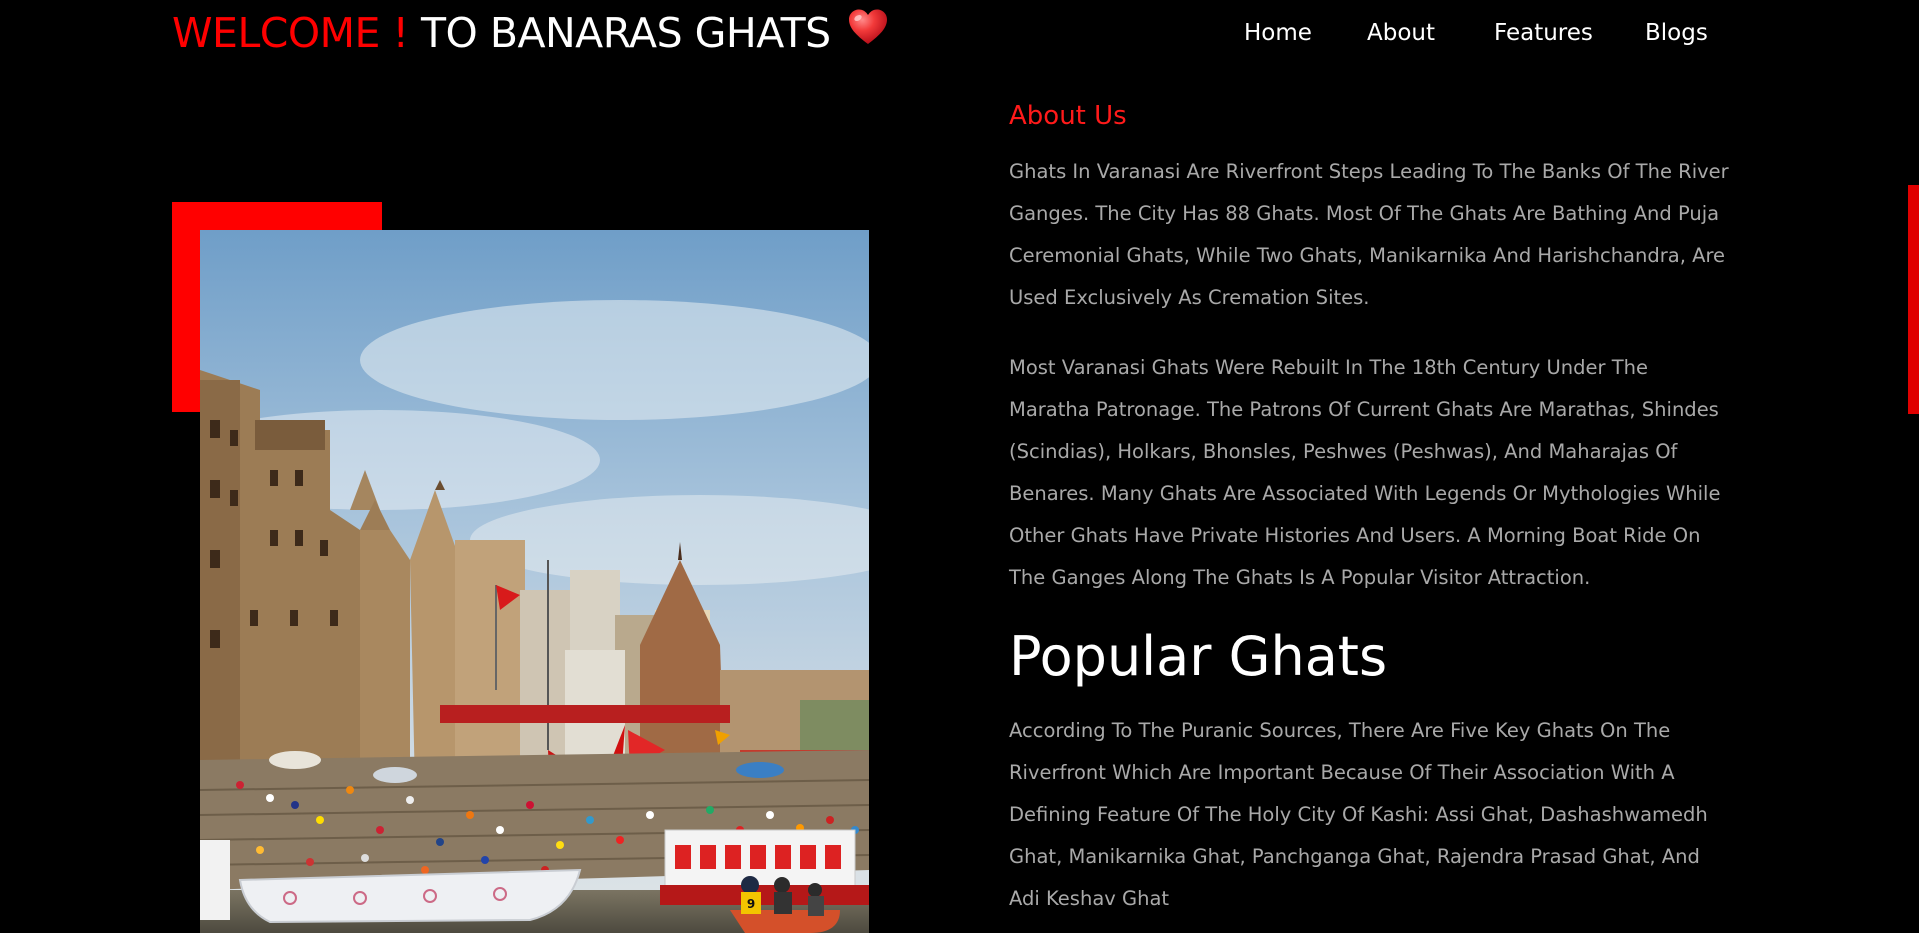 The width and height of the screenshot is (1919, 933). What do you see at coordinates (1278, 33) in the screenshot?
I see `nav-home-link: Home` at bounding box center [1278, 33].